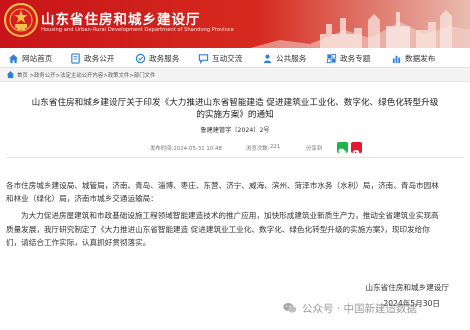 Image resolution: width=470 pixels, height=330 pixels. I want to click on document-number: 鲁建建管字〔2024〕2号, so click(235, 130).